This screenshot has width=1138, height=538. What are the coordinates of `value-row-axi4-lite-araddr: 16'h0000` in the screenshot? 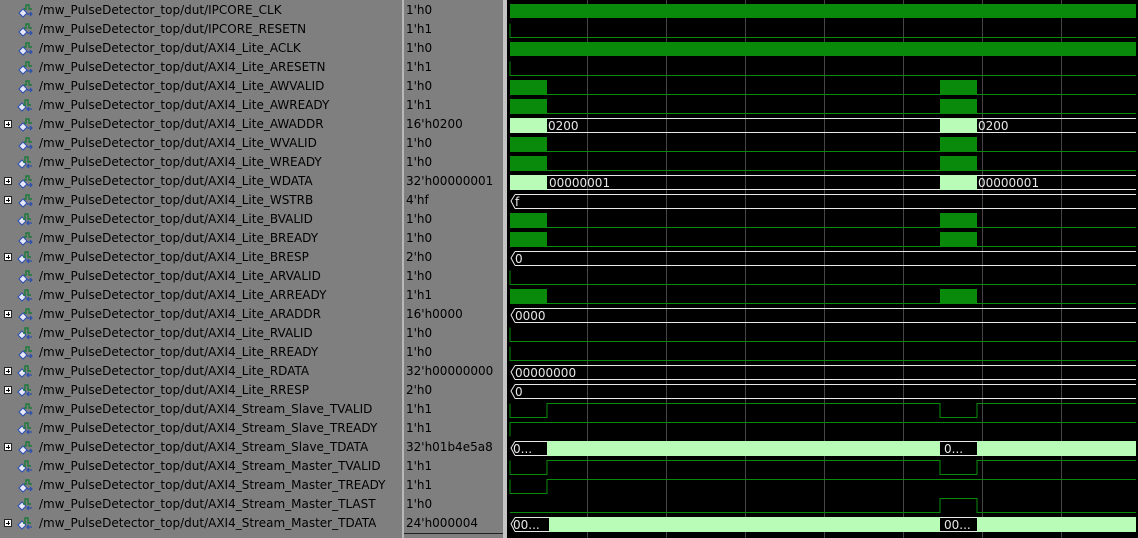 It's located at (453, 314).